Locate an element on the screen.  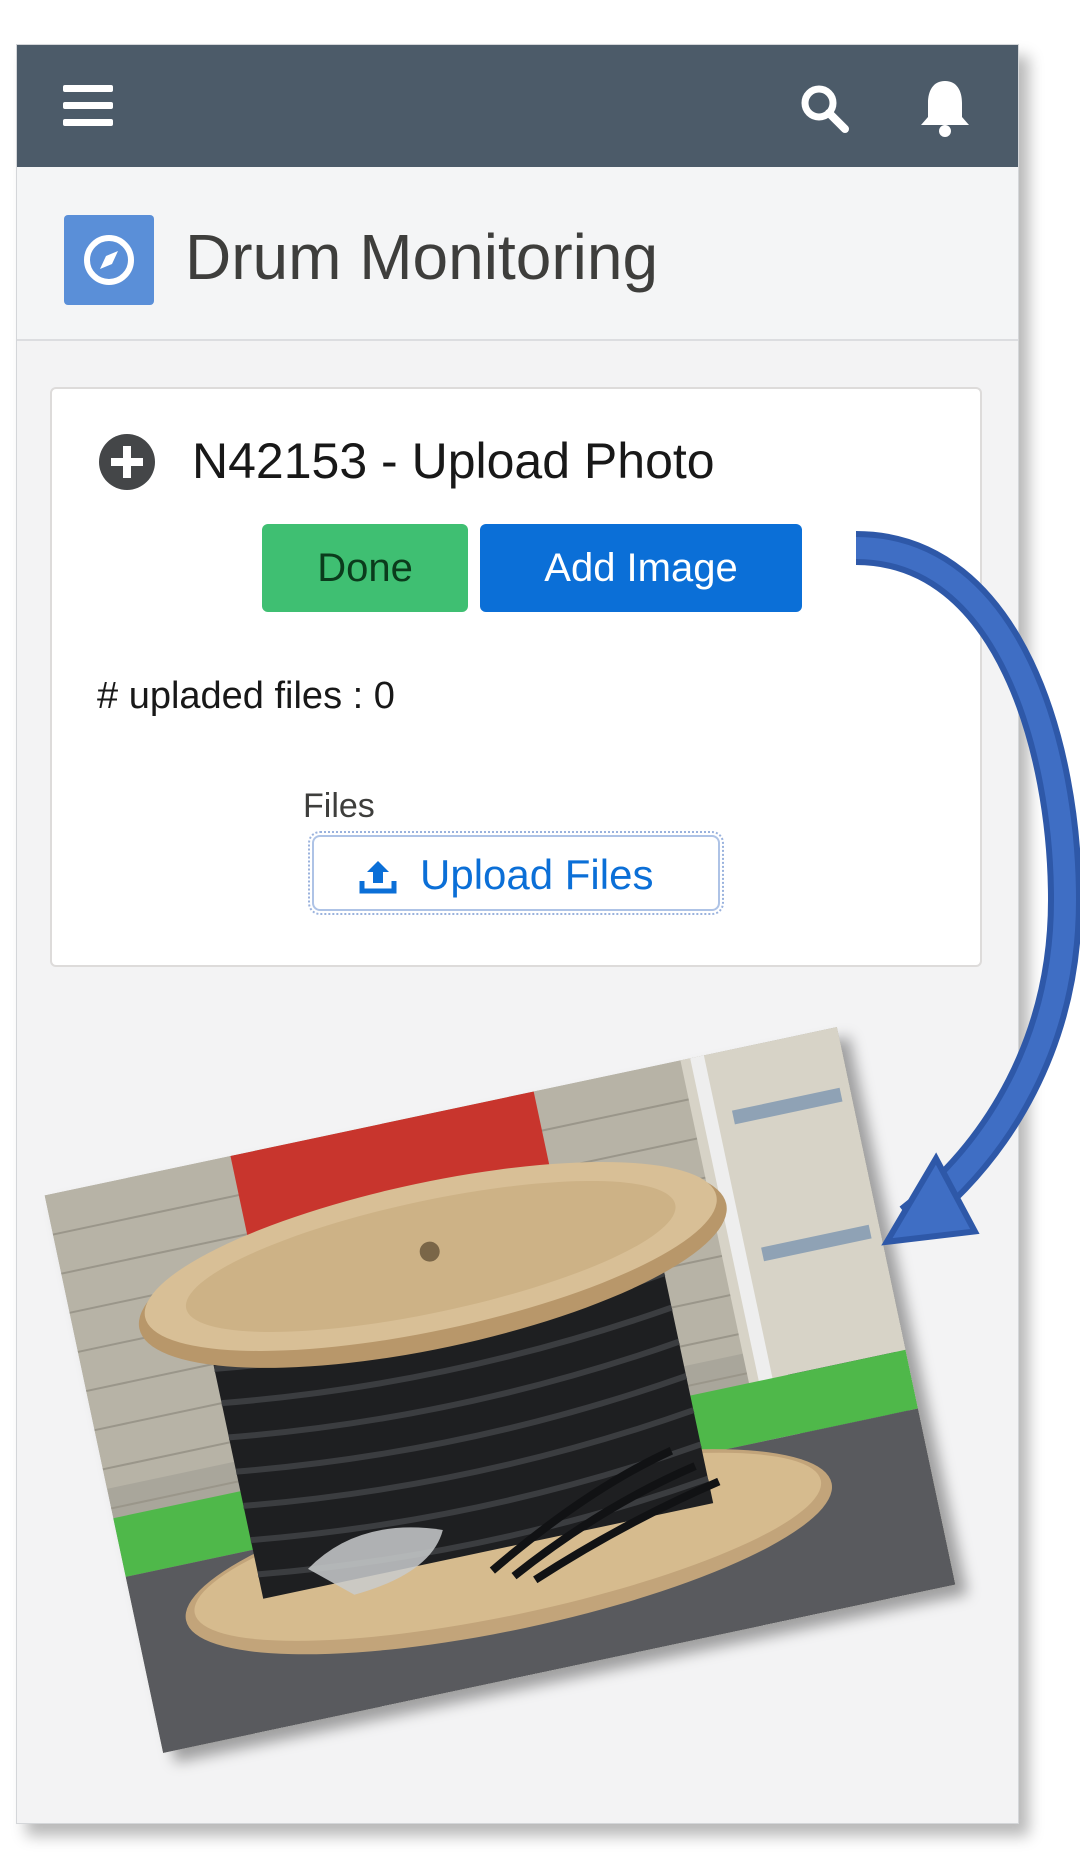
page-title: Drum Monitoring is located at coordinates (422, 257).